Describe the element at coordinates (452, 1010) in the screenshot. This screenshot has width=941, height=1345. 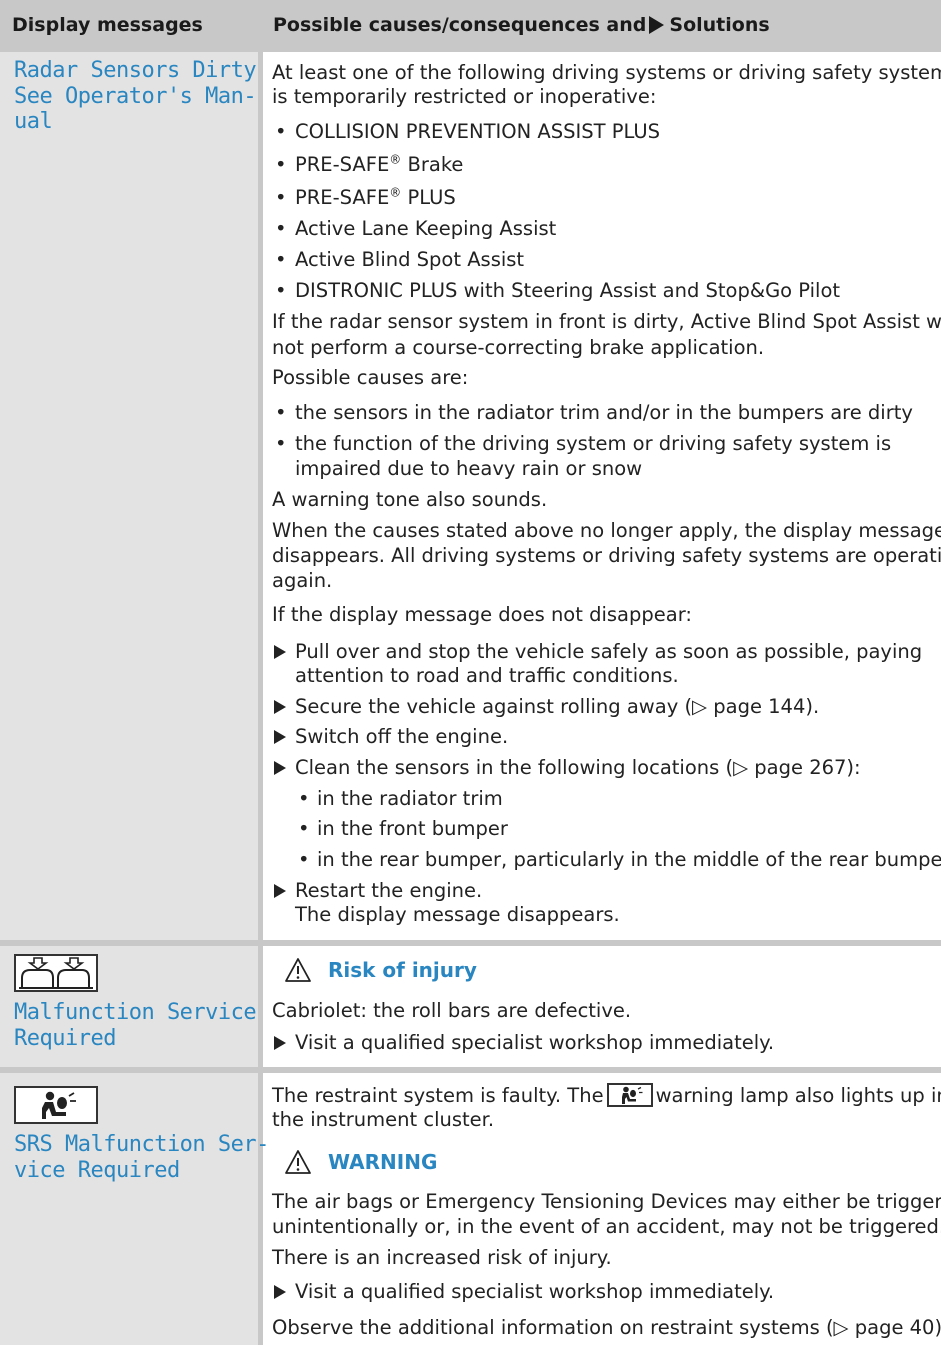
I see `body-line: Cabriolet: the roll bars are defective.` at that location.